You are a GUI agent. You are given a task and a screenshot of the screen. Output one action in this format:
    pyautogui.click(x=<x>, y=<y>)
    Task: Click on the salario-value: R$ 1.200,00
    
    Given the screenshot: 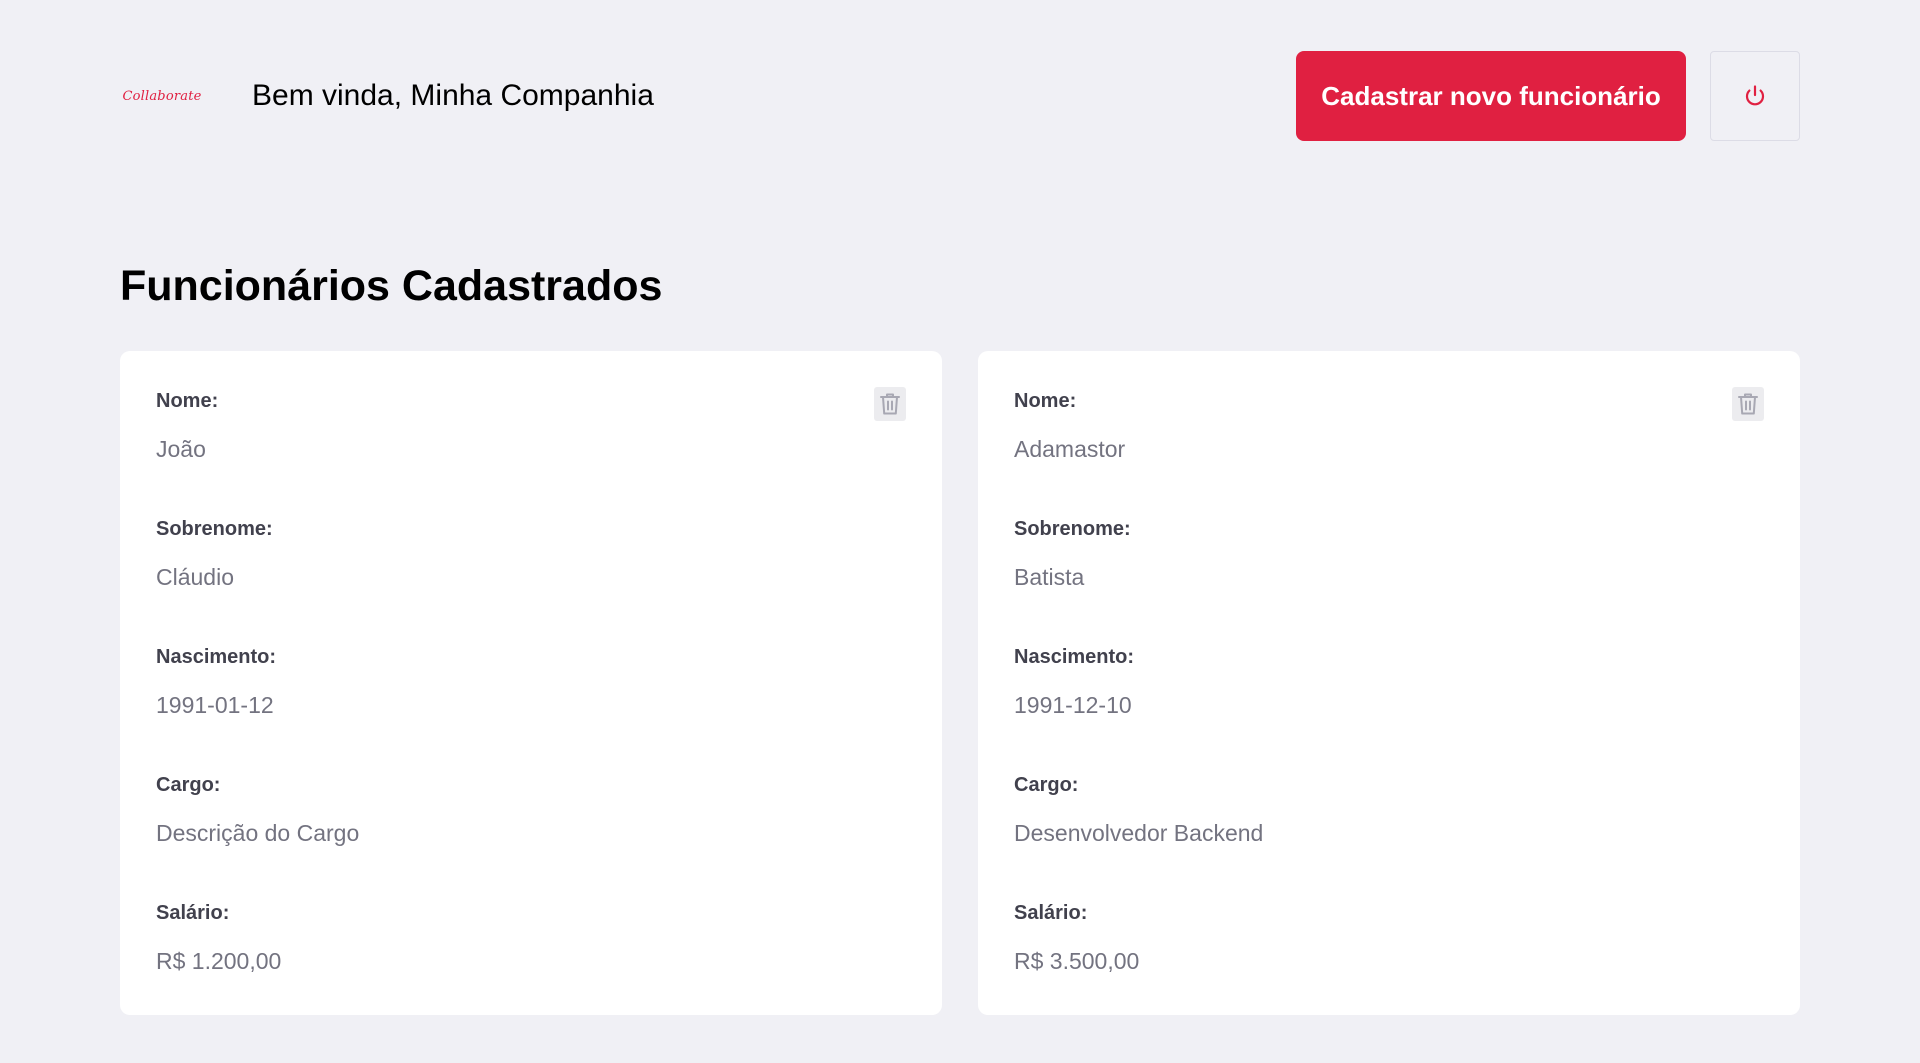 What is the action you would take?
    pyautogui.click(x=219, y=961)
    